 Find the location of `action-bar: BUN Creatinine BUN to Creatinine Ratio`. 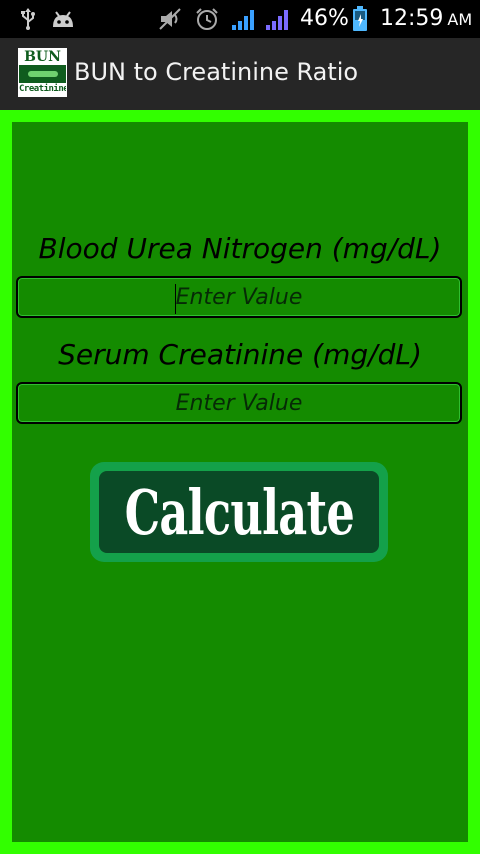

action-bar: BUN Creatinine BUN to Creatinine Ratio is located at coordinates (240, 74).